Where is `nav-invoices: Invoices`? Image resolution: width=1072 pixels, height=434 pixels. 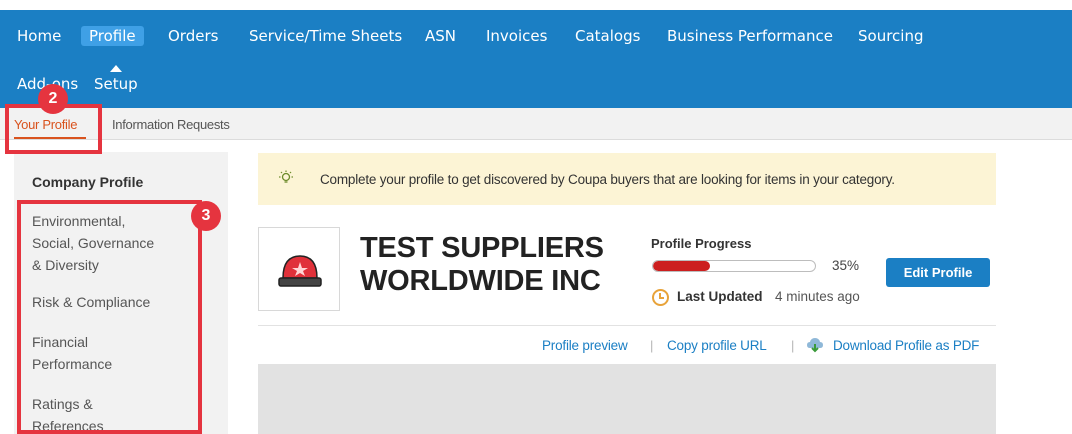 nav-invoices: Invoices is located at coordinates (516, 36).